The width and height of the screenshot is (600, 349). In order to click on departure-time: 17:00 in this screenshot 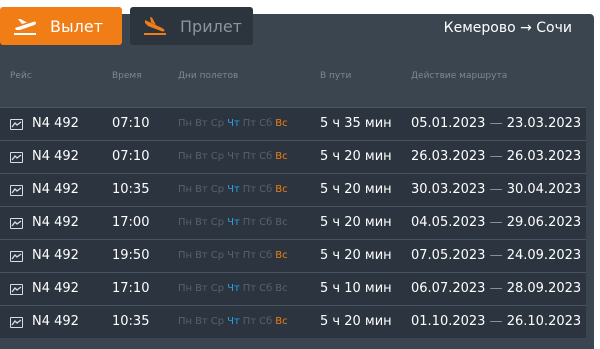, I will do `click(131, 222)`.